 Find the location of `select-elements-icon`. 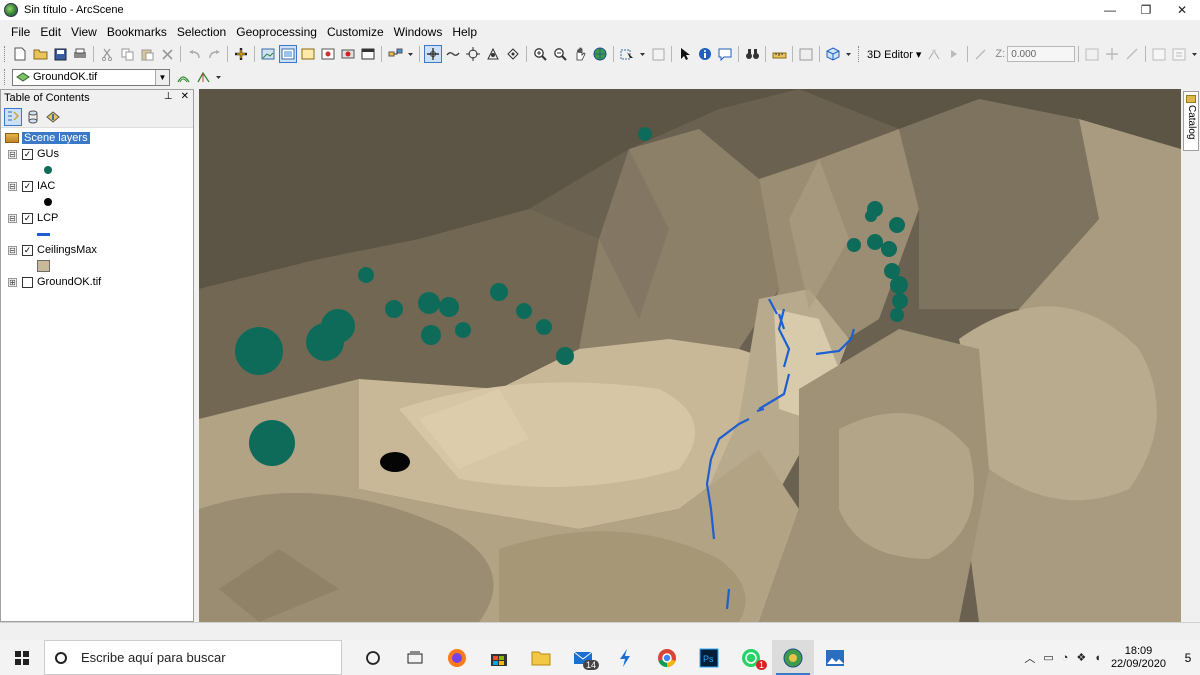

select-elements-icon is located at coordinates (685, 54).